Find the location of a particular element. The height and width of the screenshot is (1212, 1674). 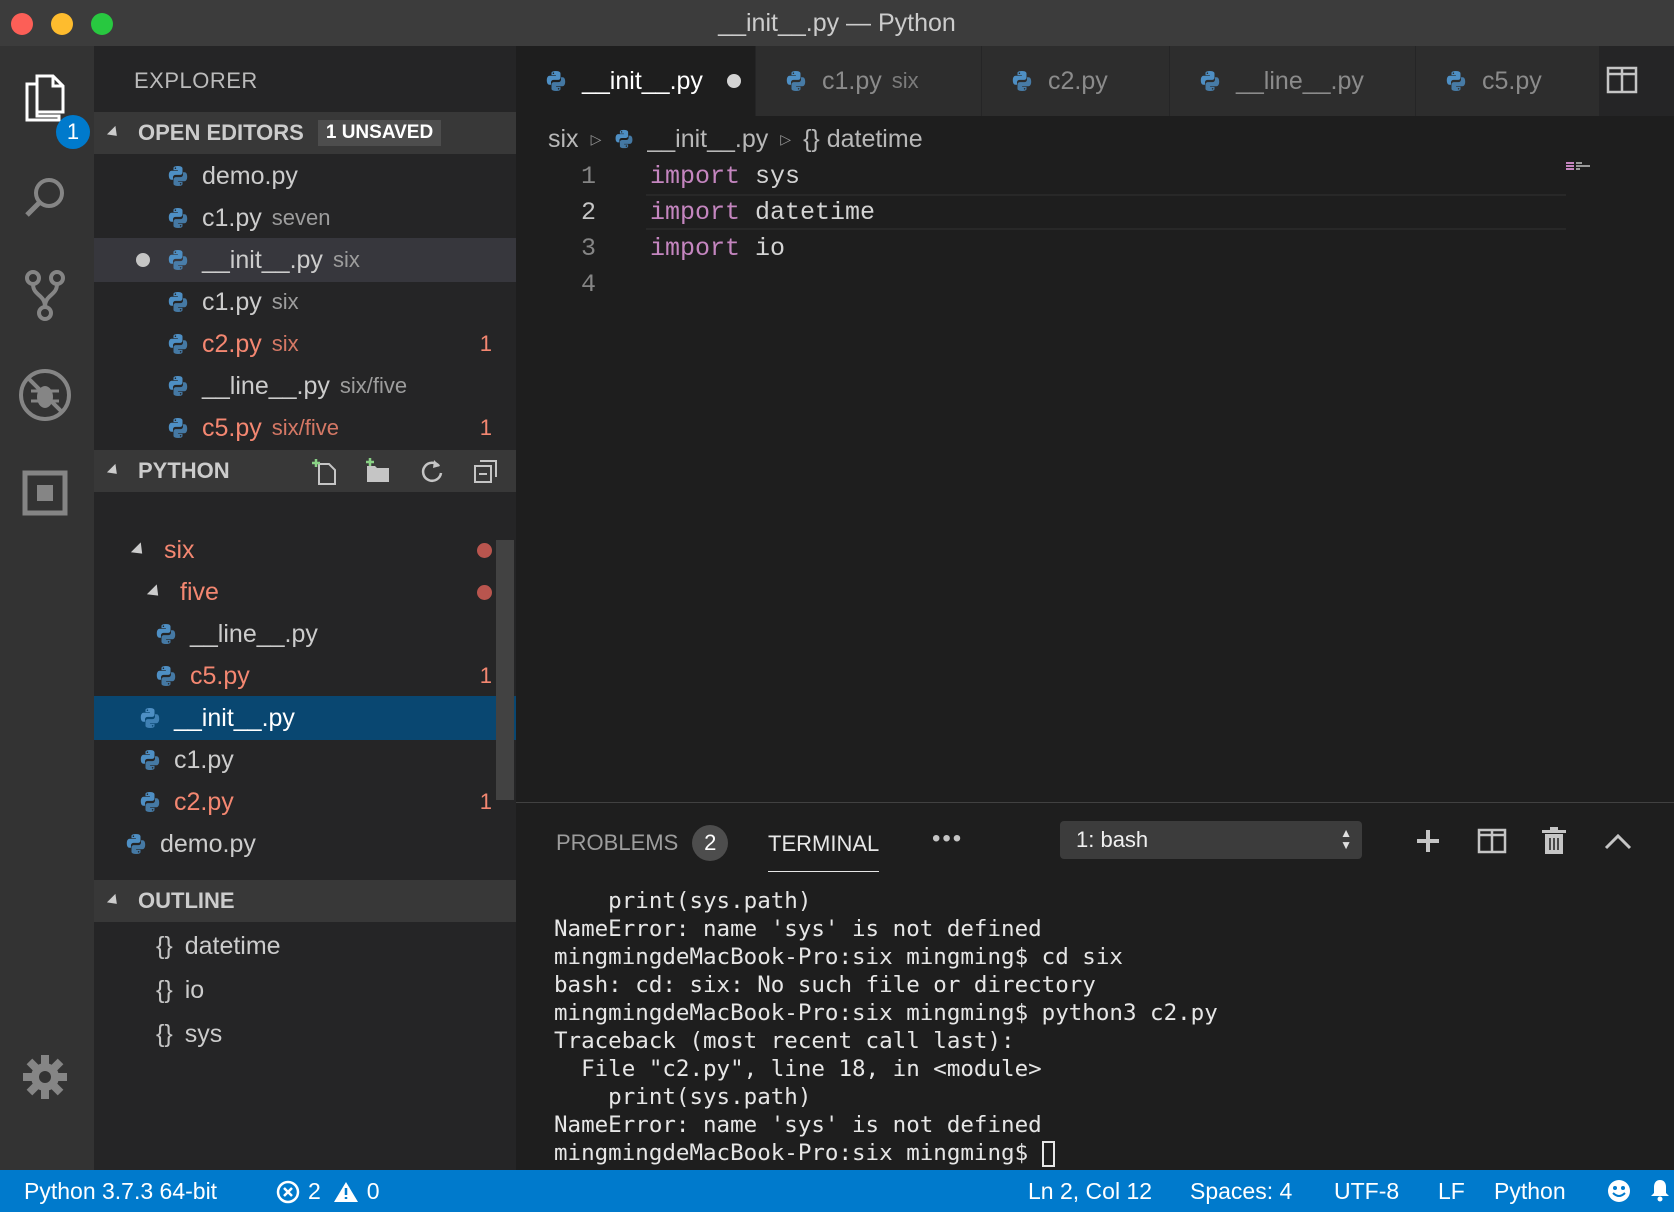

outline-label: OUTLINE is located at coordinates (186, 900).